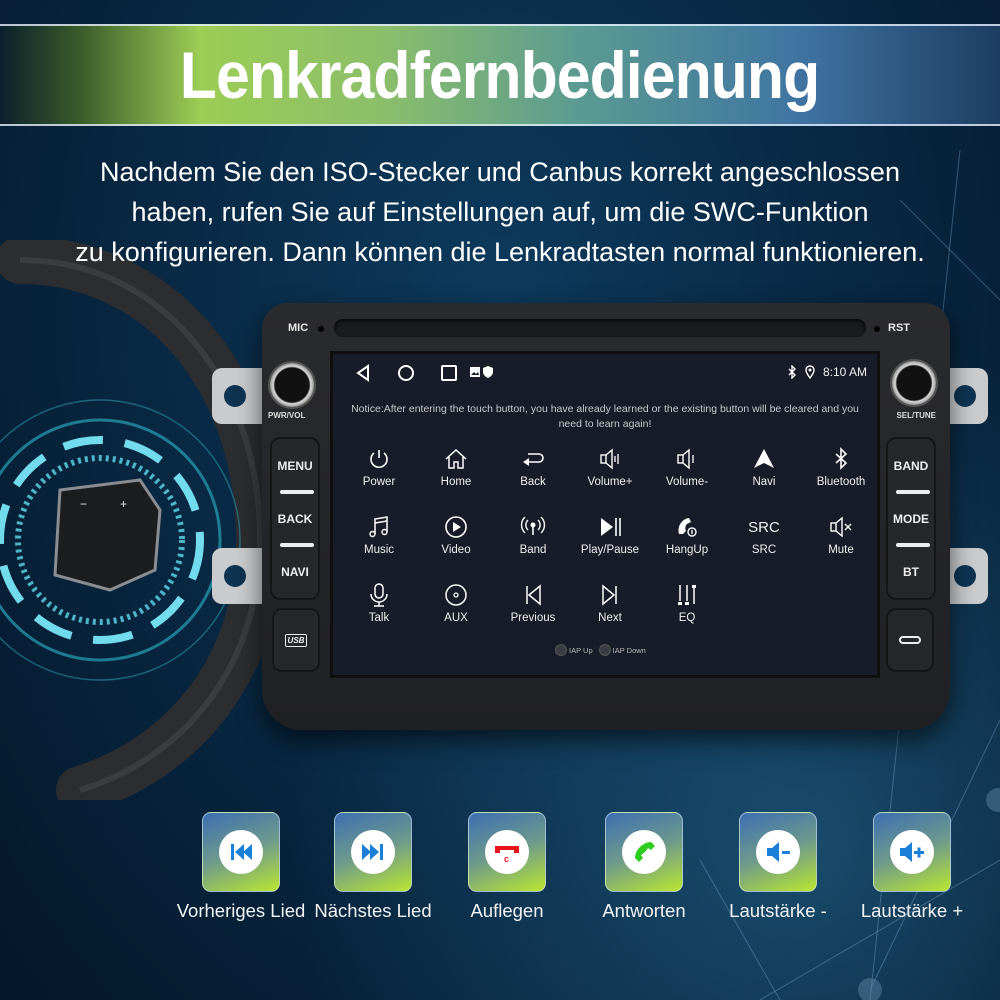 The width and height of the screenshot is (1000, 1000). I want to click on aux-disc-icon, so click(456, 595).